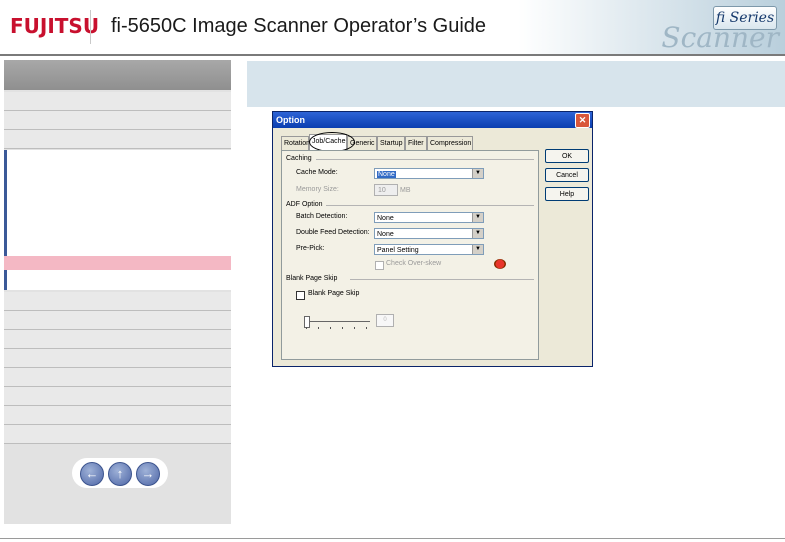 This screenshot has height=542, width=785. I want to click on blank-page-skip-checkbox, so click(300, 295).